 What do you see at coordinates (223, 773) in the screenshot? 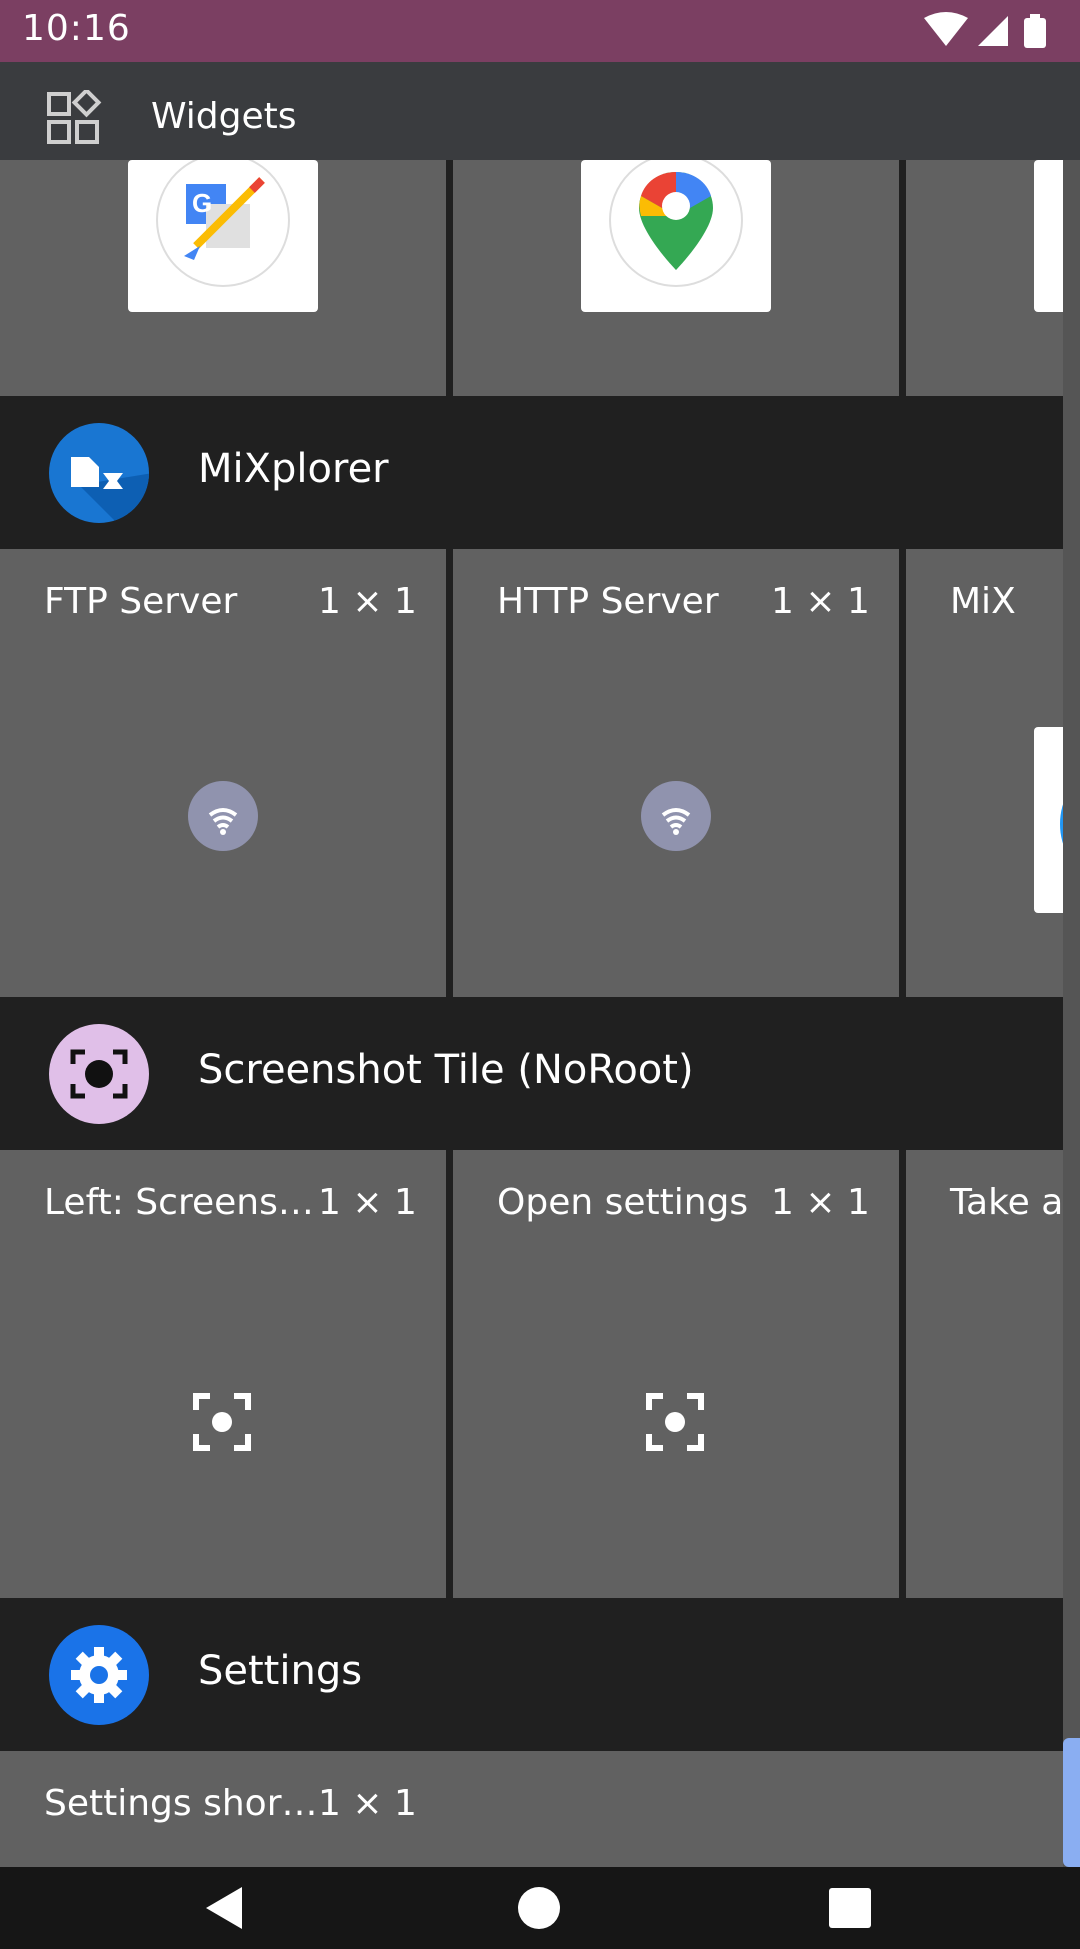
I see `widget-cell: FTP Server 1 × 1` at bounding box center [223, 773].